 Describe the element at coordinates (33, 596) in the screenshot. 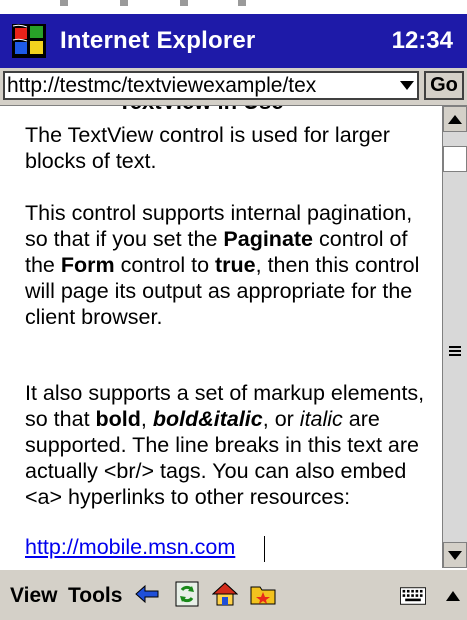

I see `menu-view: View` at that location.